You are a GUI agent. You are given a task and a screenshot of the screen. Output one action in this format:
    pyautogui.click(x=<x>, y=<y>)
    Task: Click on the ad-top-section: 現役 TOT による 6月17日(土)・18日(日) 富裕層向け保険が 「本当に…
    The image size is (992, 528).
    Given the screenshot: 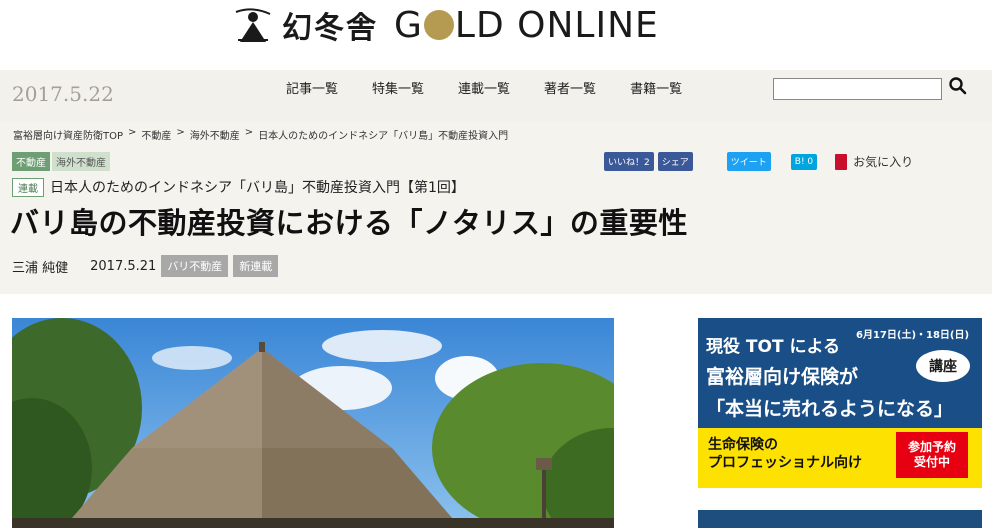 What is the action you would take?
    pyautogui.click(x=840, y=373)
    